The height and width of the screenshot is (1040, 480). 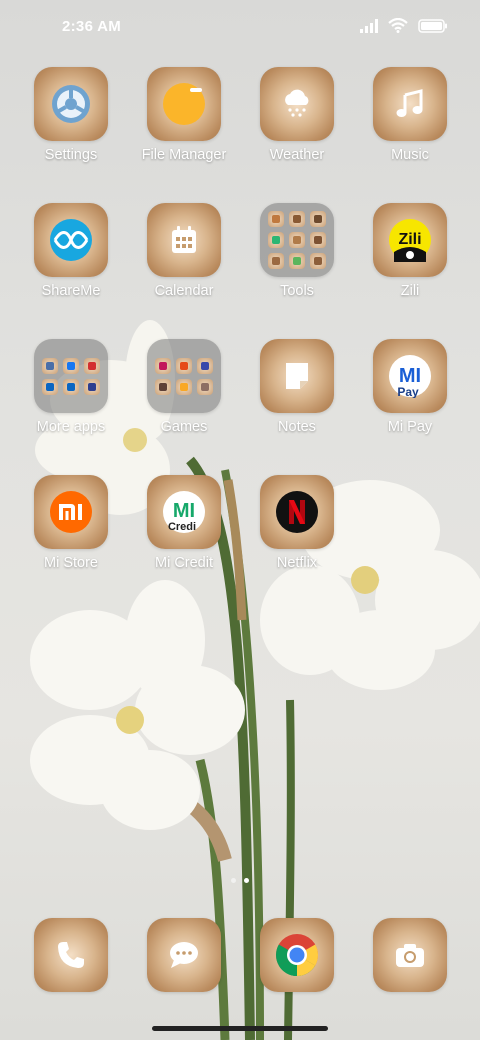 What do you see at coordinates (398, 25) in the screenshot?
I see `wifi-icon` at bounding box center [398, 25].